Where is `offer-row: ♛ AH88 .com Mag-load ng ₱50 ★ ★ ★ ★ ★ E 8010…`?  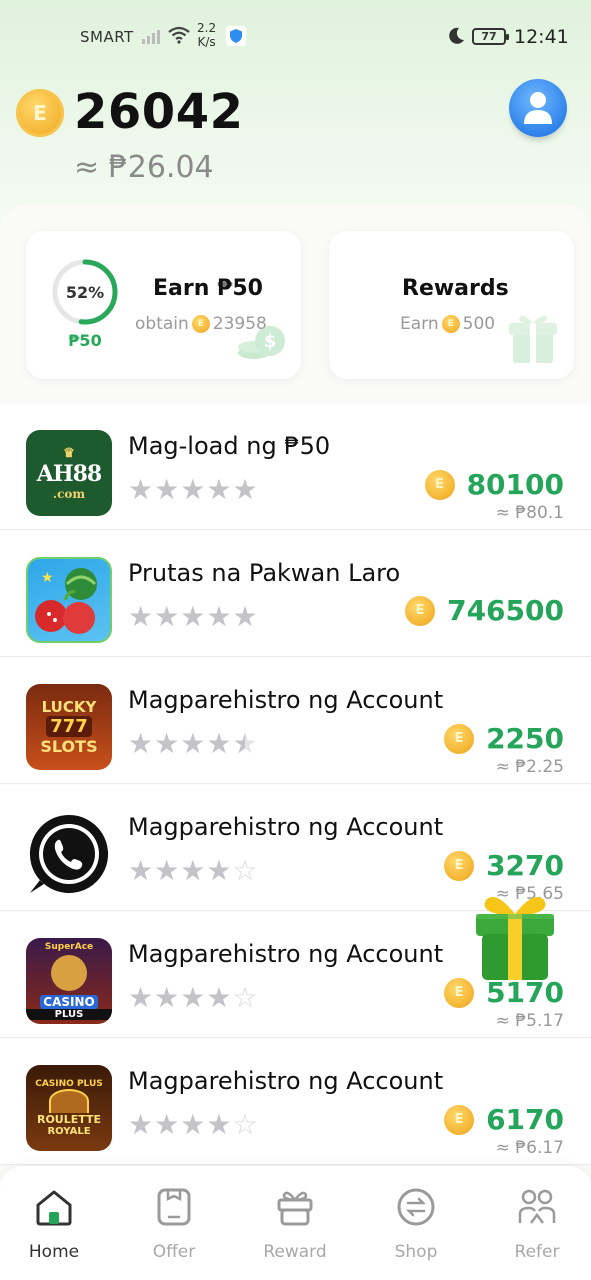
offer-row: ♛ AH88 .com Mag-load ng ₱50 ★ ★ ★ ★ ★ E 8010… is located at coordinates (295, 467).